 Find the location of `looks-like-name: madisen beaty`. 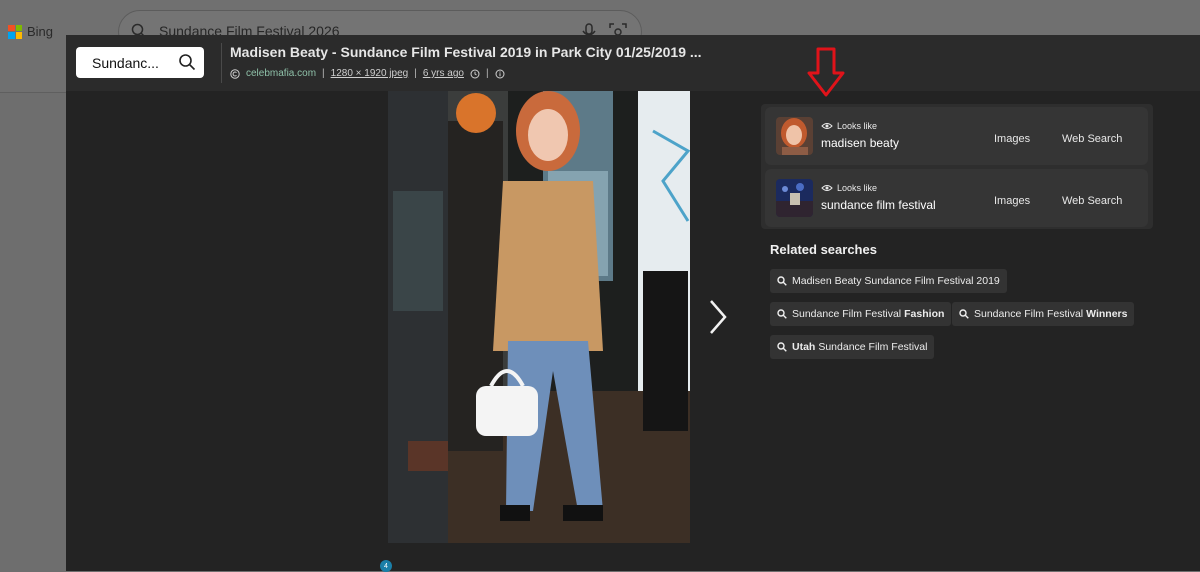

looks-like-name: madisen beaty is located at coordinates (860, 143).